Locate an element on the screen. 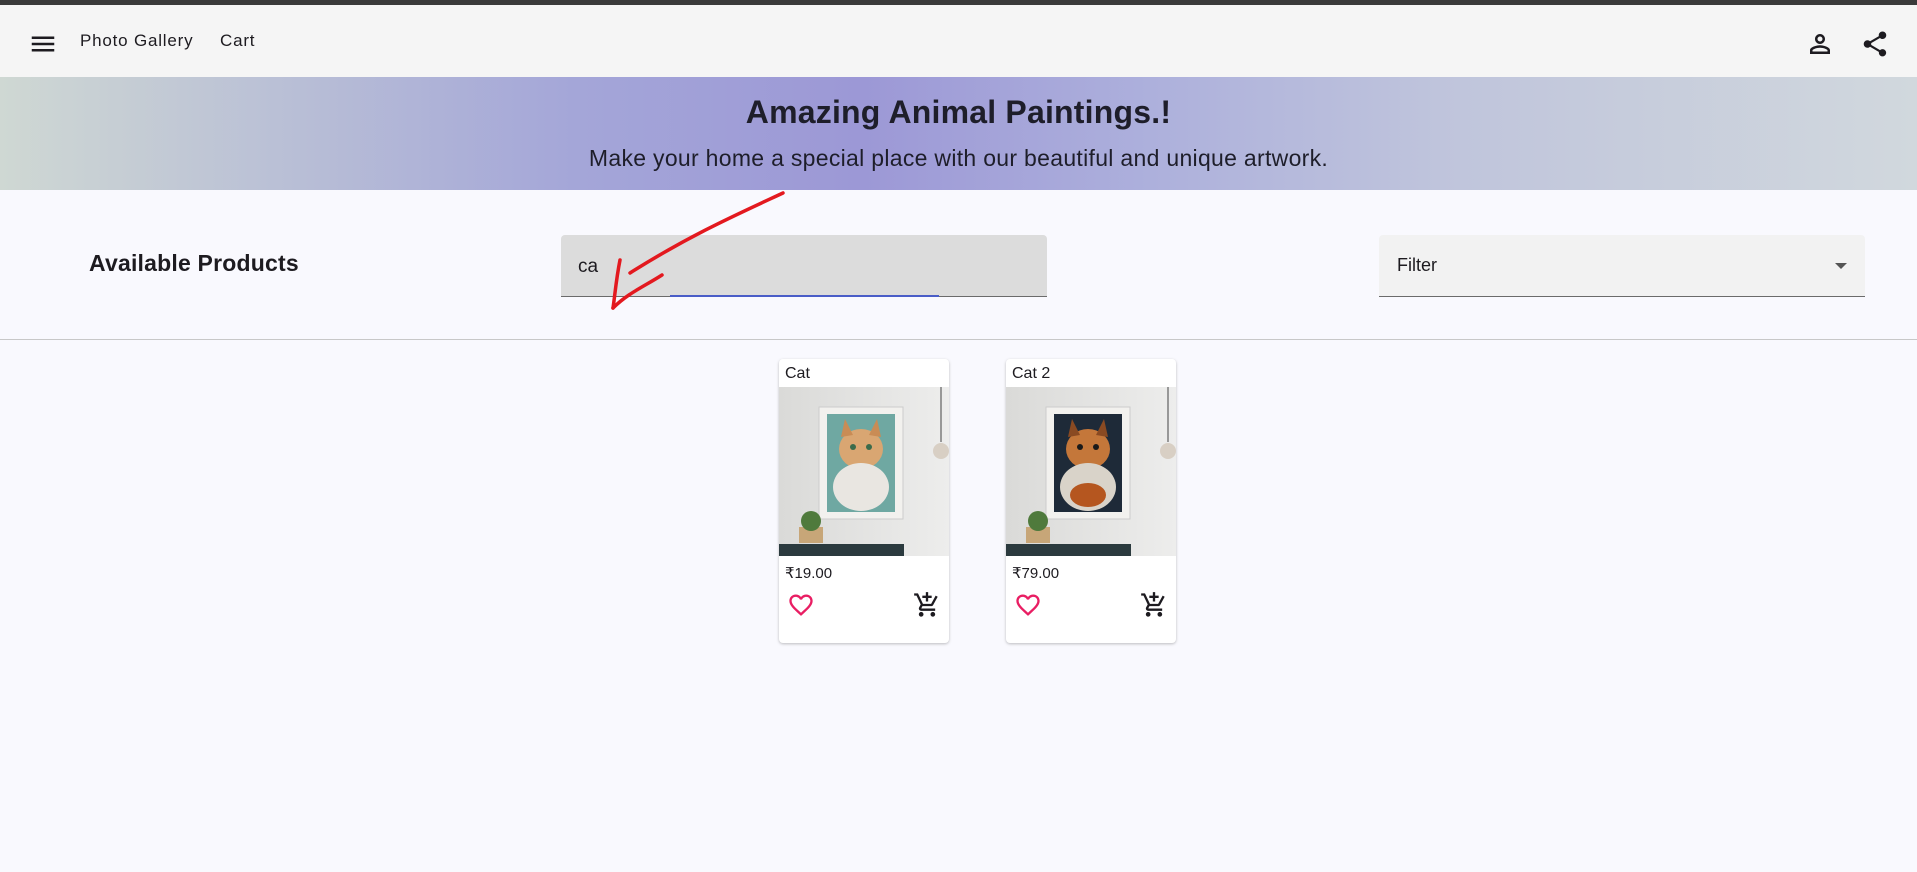 This screenshot has height=872, width=1917. person-icon is located at coordinates (1820, 44).